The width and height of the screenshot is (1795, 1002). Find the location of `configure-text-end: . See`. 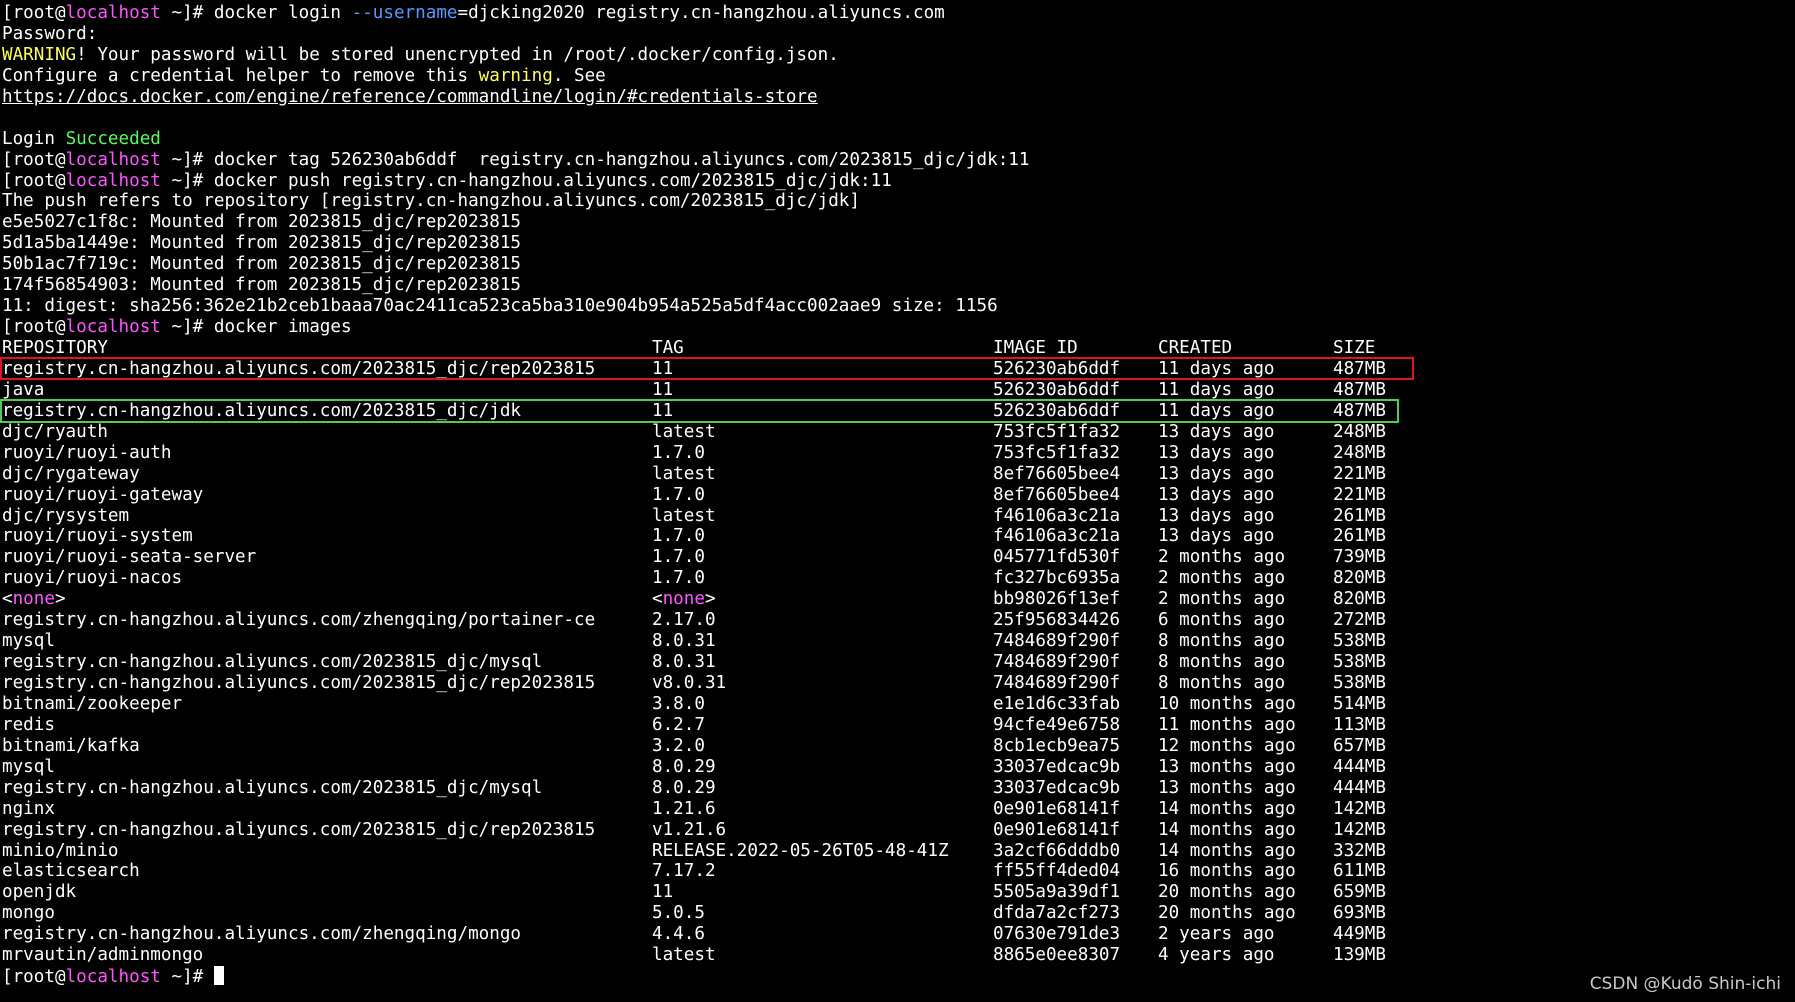

configure-text-end: . See is located at coordinates (579, 75).